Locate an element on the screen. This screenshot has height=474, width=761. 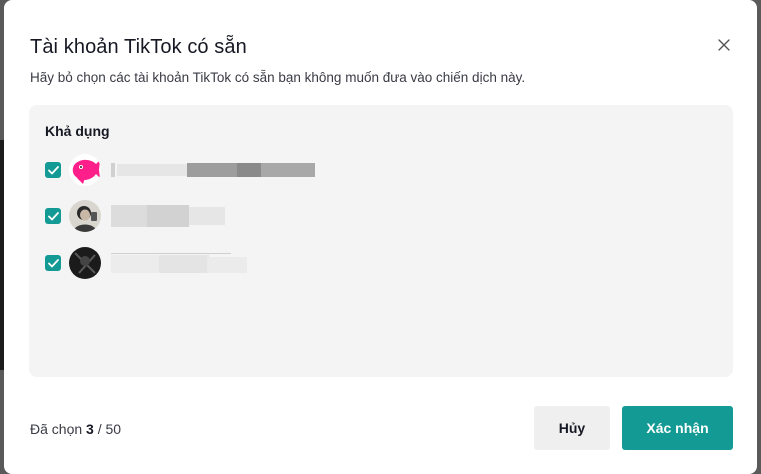
confirm-button: Xác nhận is located at coordinates (677, 428).